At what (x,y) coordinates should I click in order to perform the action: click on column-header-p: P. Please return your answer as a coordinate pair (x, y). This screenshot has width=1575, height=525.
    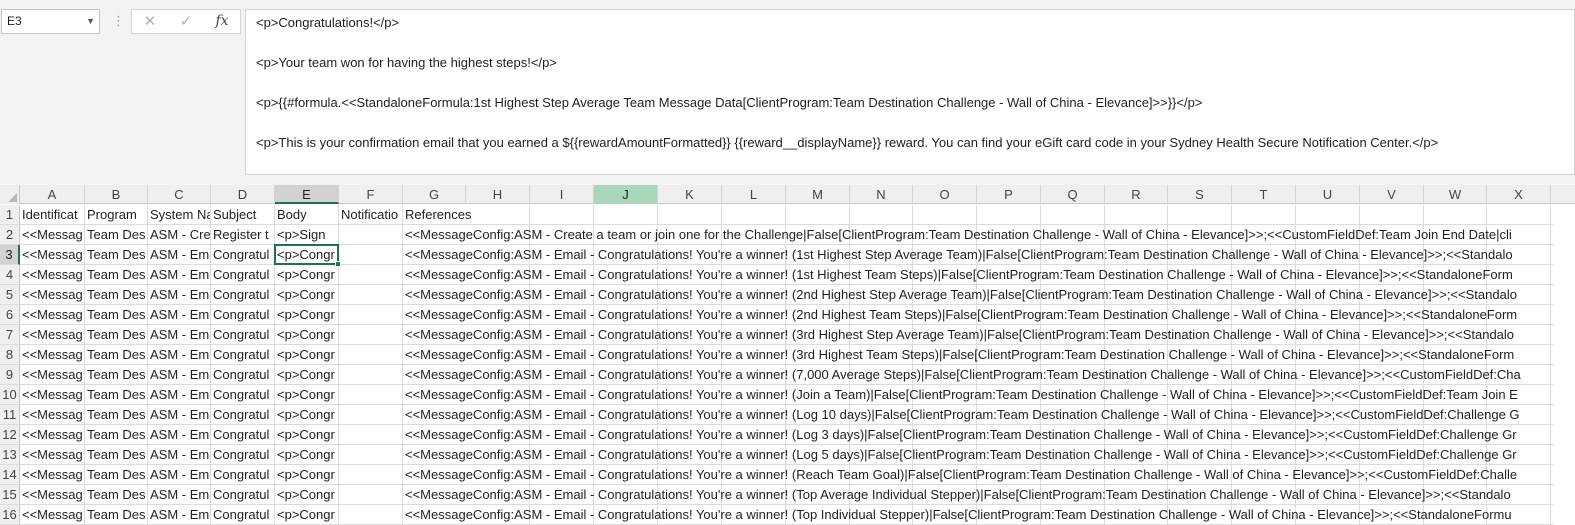
    Looking at the image, I should click on (1009, 194).